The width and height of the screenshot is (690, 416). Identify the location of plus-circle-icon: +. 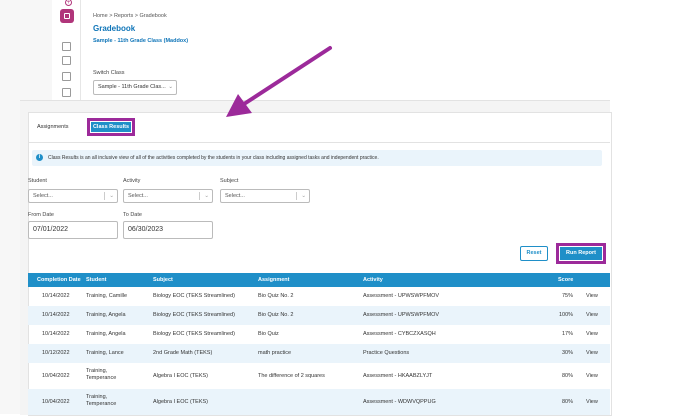
(68, 3).